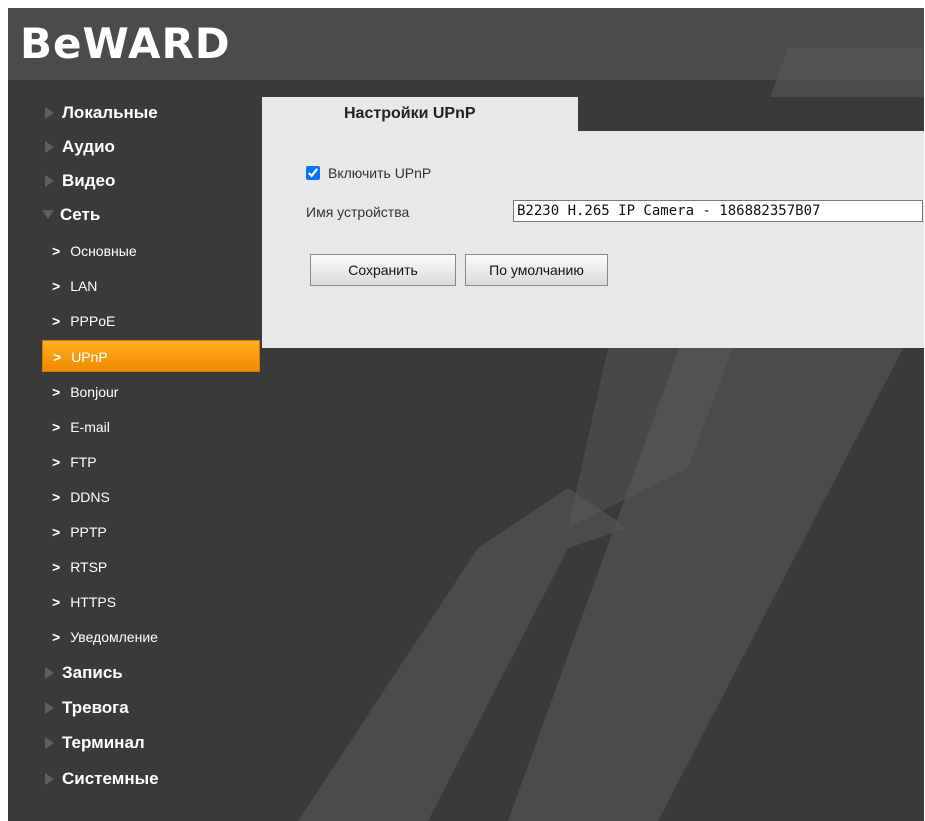 The image size is (925, 821). Describe the element at coordinates (89, 180) in the screenshot. I see `sidebar-item-label: Видео` at that location.